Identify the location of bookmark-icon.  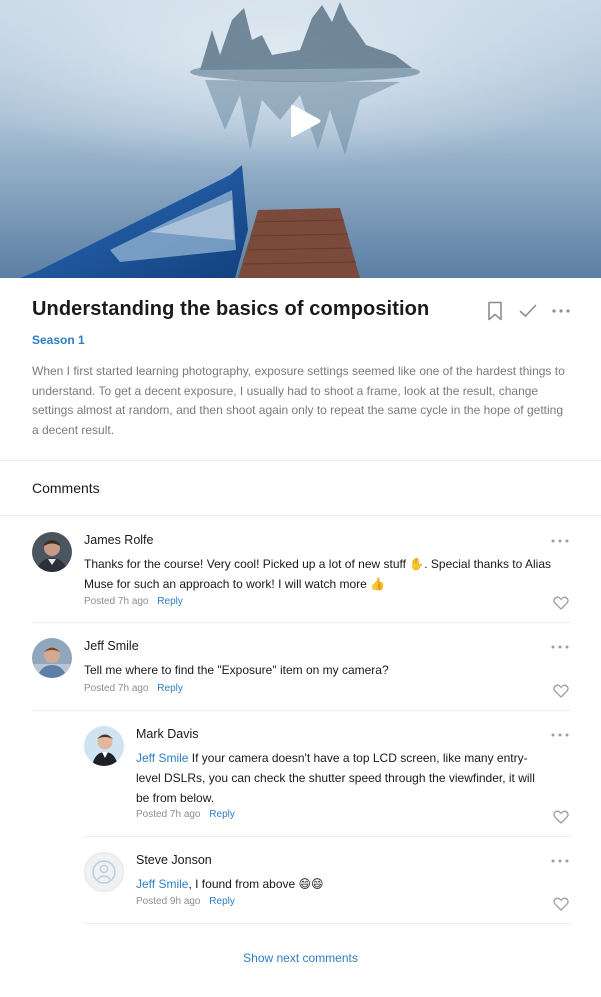
(495, 311).